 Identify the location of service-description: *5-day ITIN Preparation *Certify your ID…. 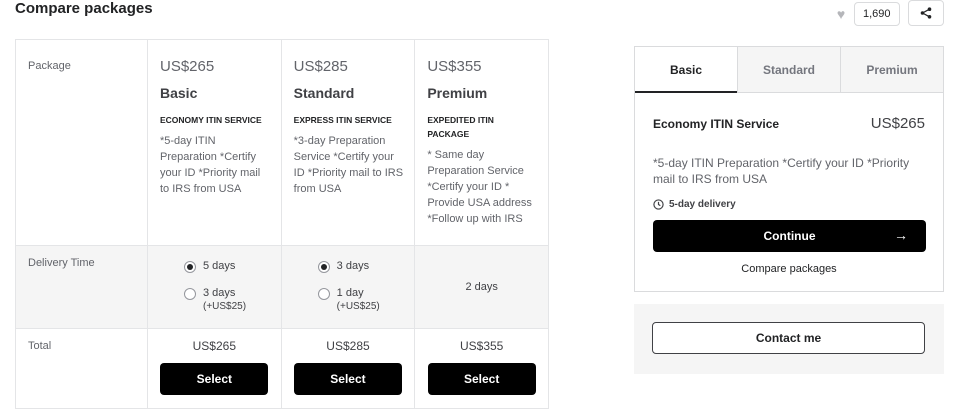
(781, 171).